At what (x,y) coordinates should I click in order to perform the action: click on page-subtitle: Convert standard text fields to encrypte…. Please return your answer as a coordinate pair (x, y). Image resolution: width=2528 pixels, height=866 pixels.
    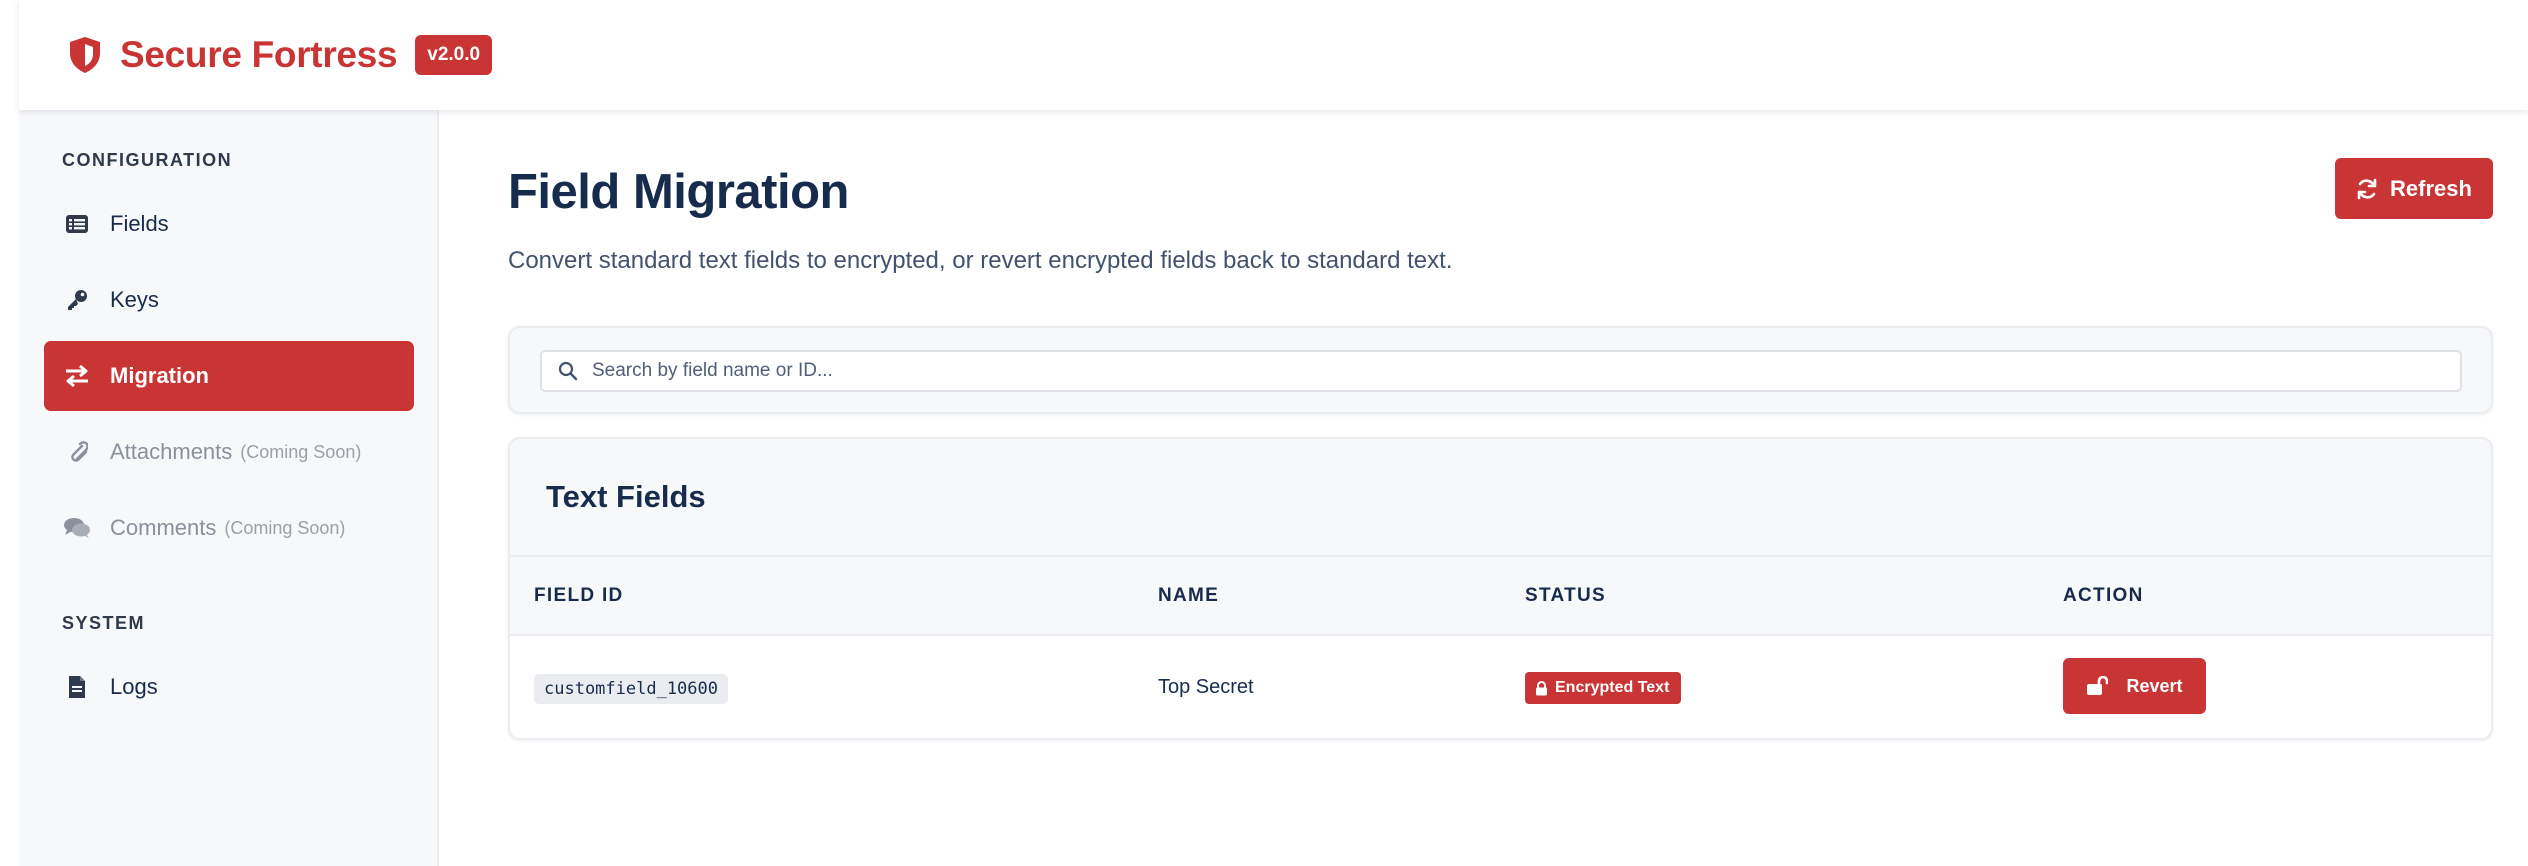
    Looking at the image, I should click on (980, 260).